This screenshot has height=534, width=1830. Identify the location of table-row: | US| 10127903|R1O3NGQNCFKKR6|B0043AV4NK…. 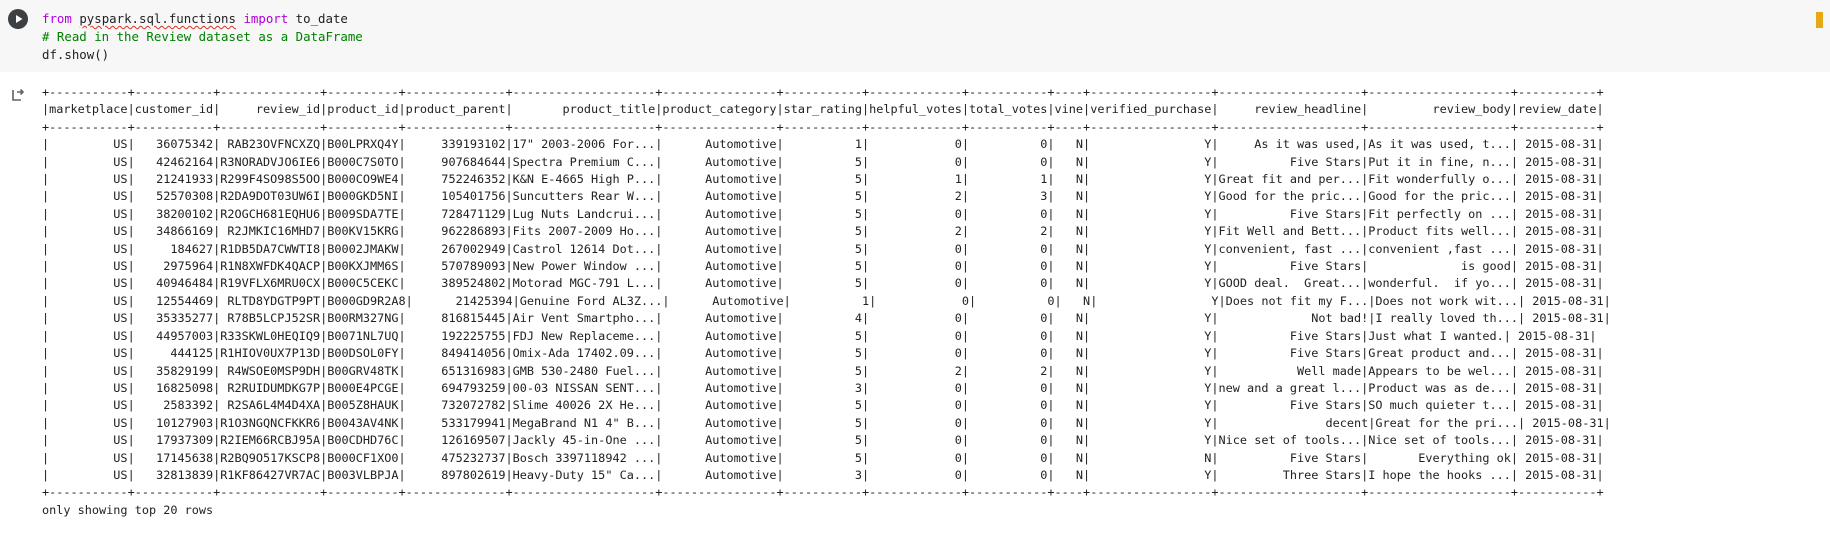
(826, 422).